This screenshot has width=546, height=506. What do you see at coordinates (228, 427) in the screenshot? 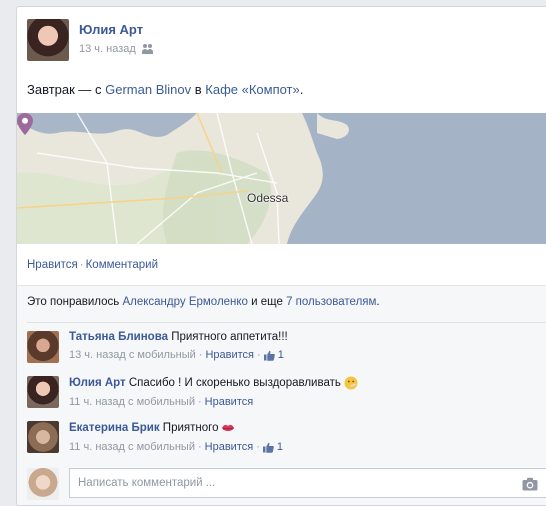
I see `kiss-lips-emoji` at bounding box center [228, 427].